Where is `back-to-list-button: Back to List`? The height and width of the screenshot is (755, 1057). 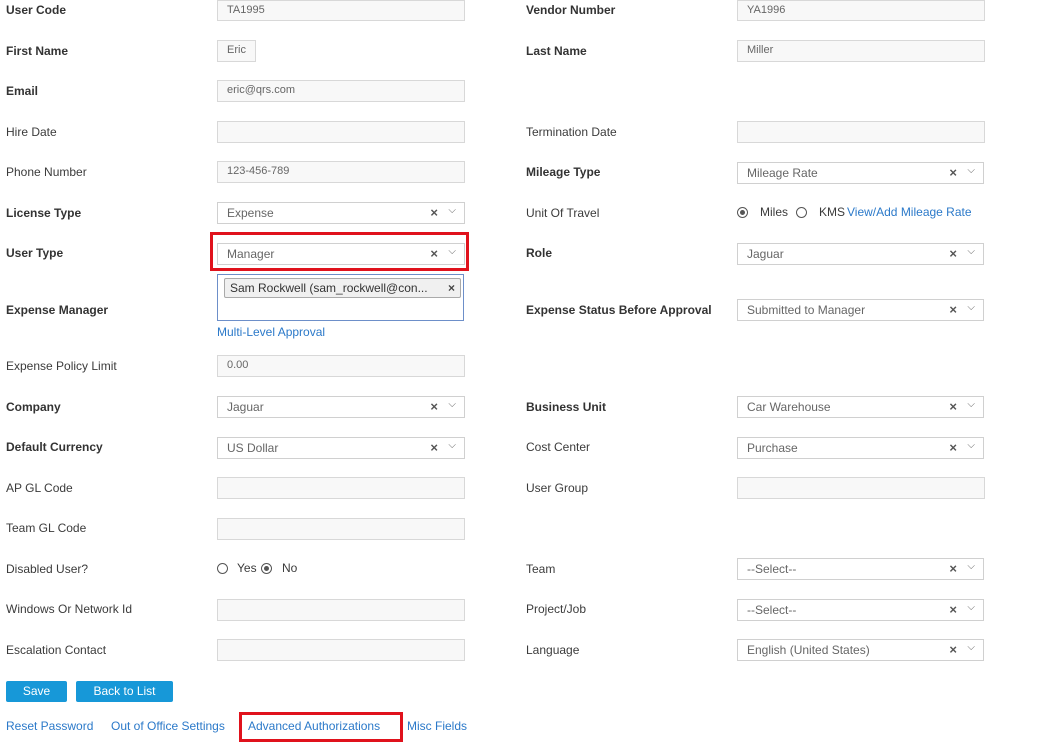 back-to-list-button: Back to List is located at coordinates (124, 691).